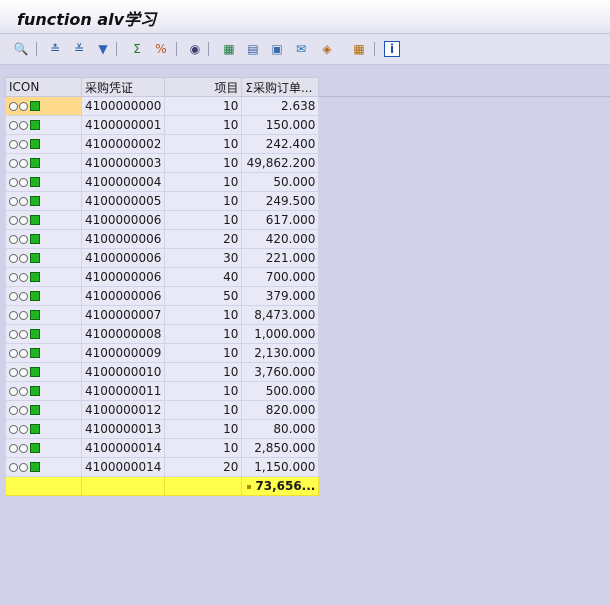 This screenshot has height=605, width=610. I want to click on table-row: 4100000011 10 500.000, so click(162, 391).